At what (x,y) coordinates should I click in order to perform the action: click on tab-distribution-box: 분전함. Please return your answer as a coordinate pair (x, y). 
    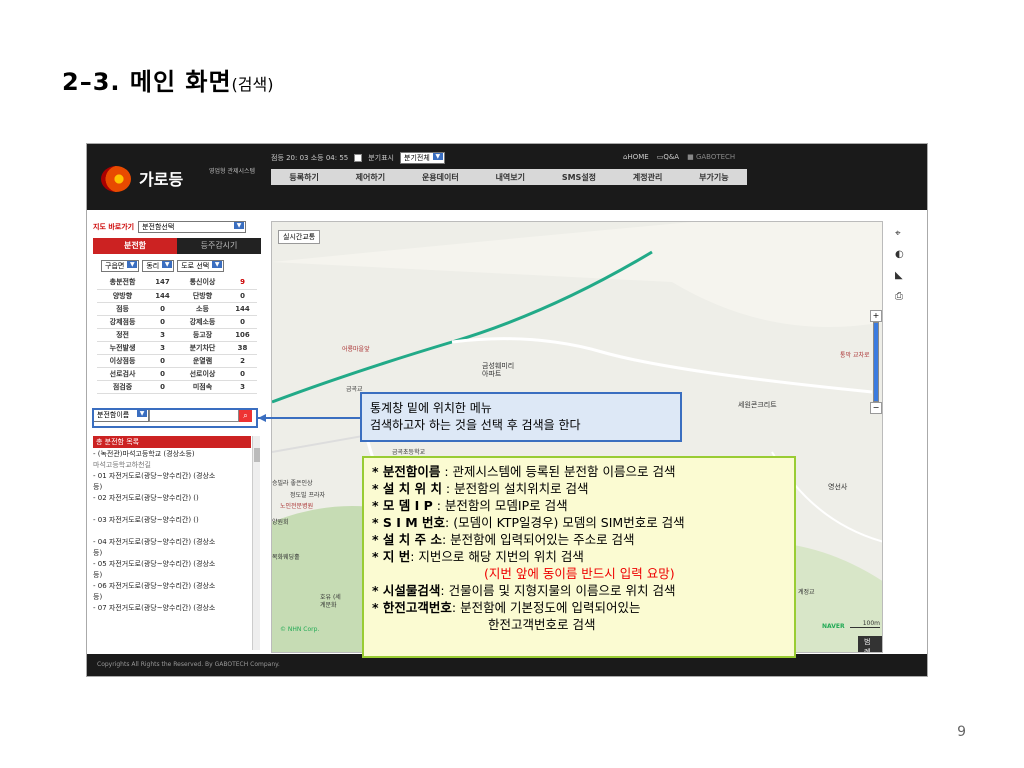
    Looking at the image, I should click on (135, 246).